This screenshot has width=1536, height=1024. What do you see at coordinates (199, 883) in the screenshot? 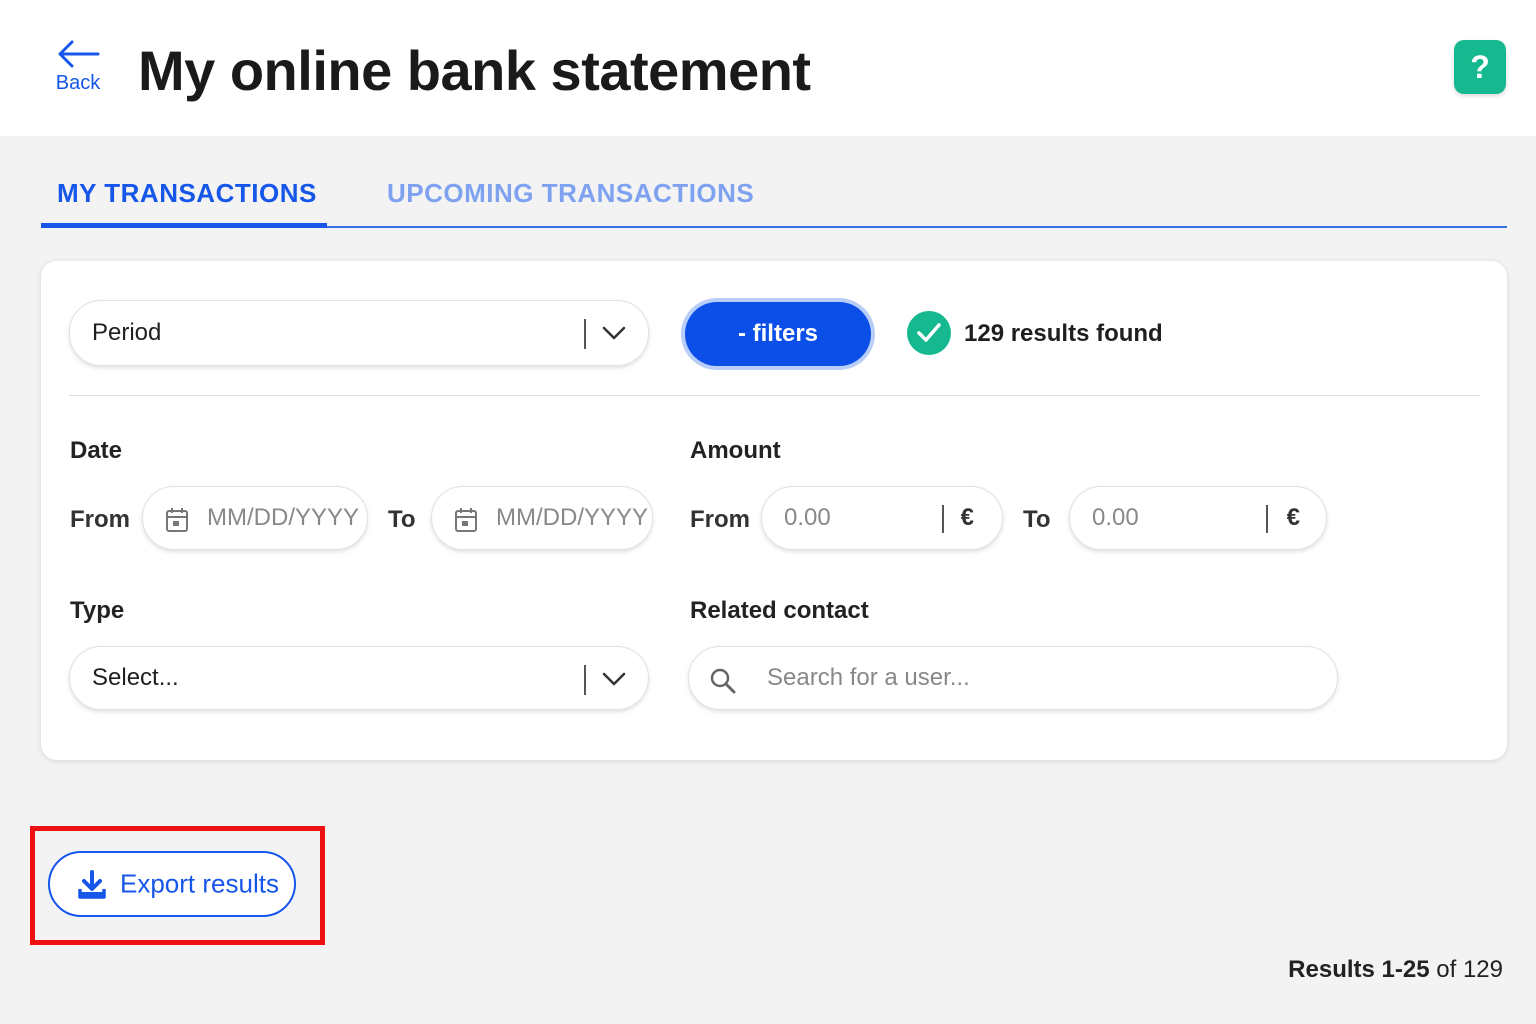
I see `export-results-label: Export results` at bounding box center [199, 883].